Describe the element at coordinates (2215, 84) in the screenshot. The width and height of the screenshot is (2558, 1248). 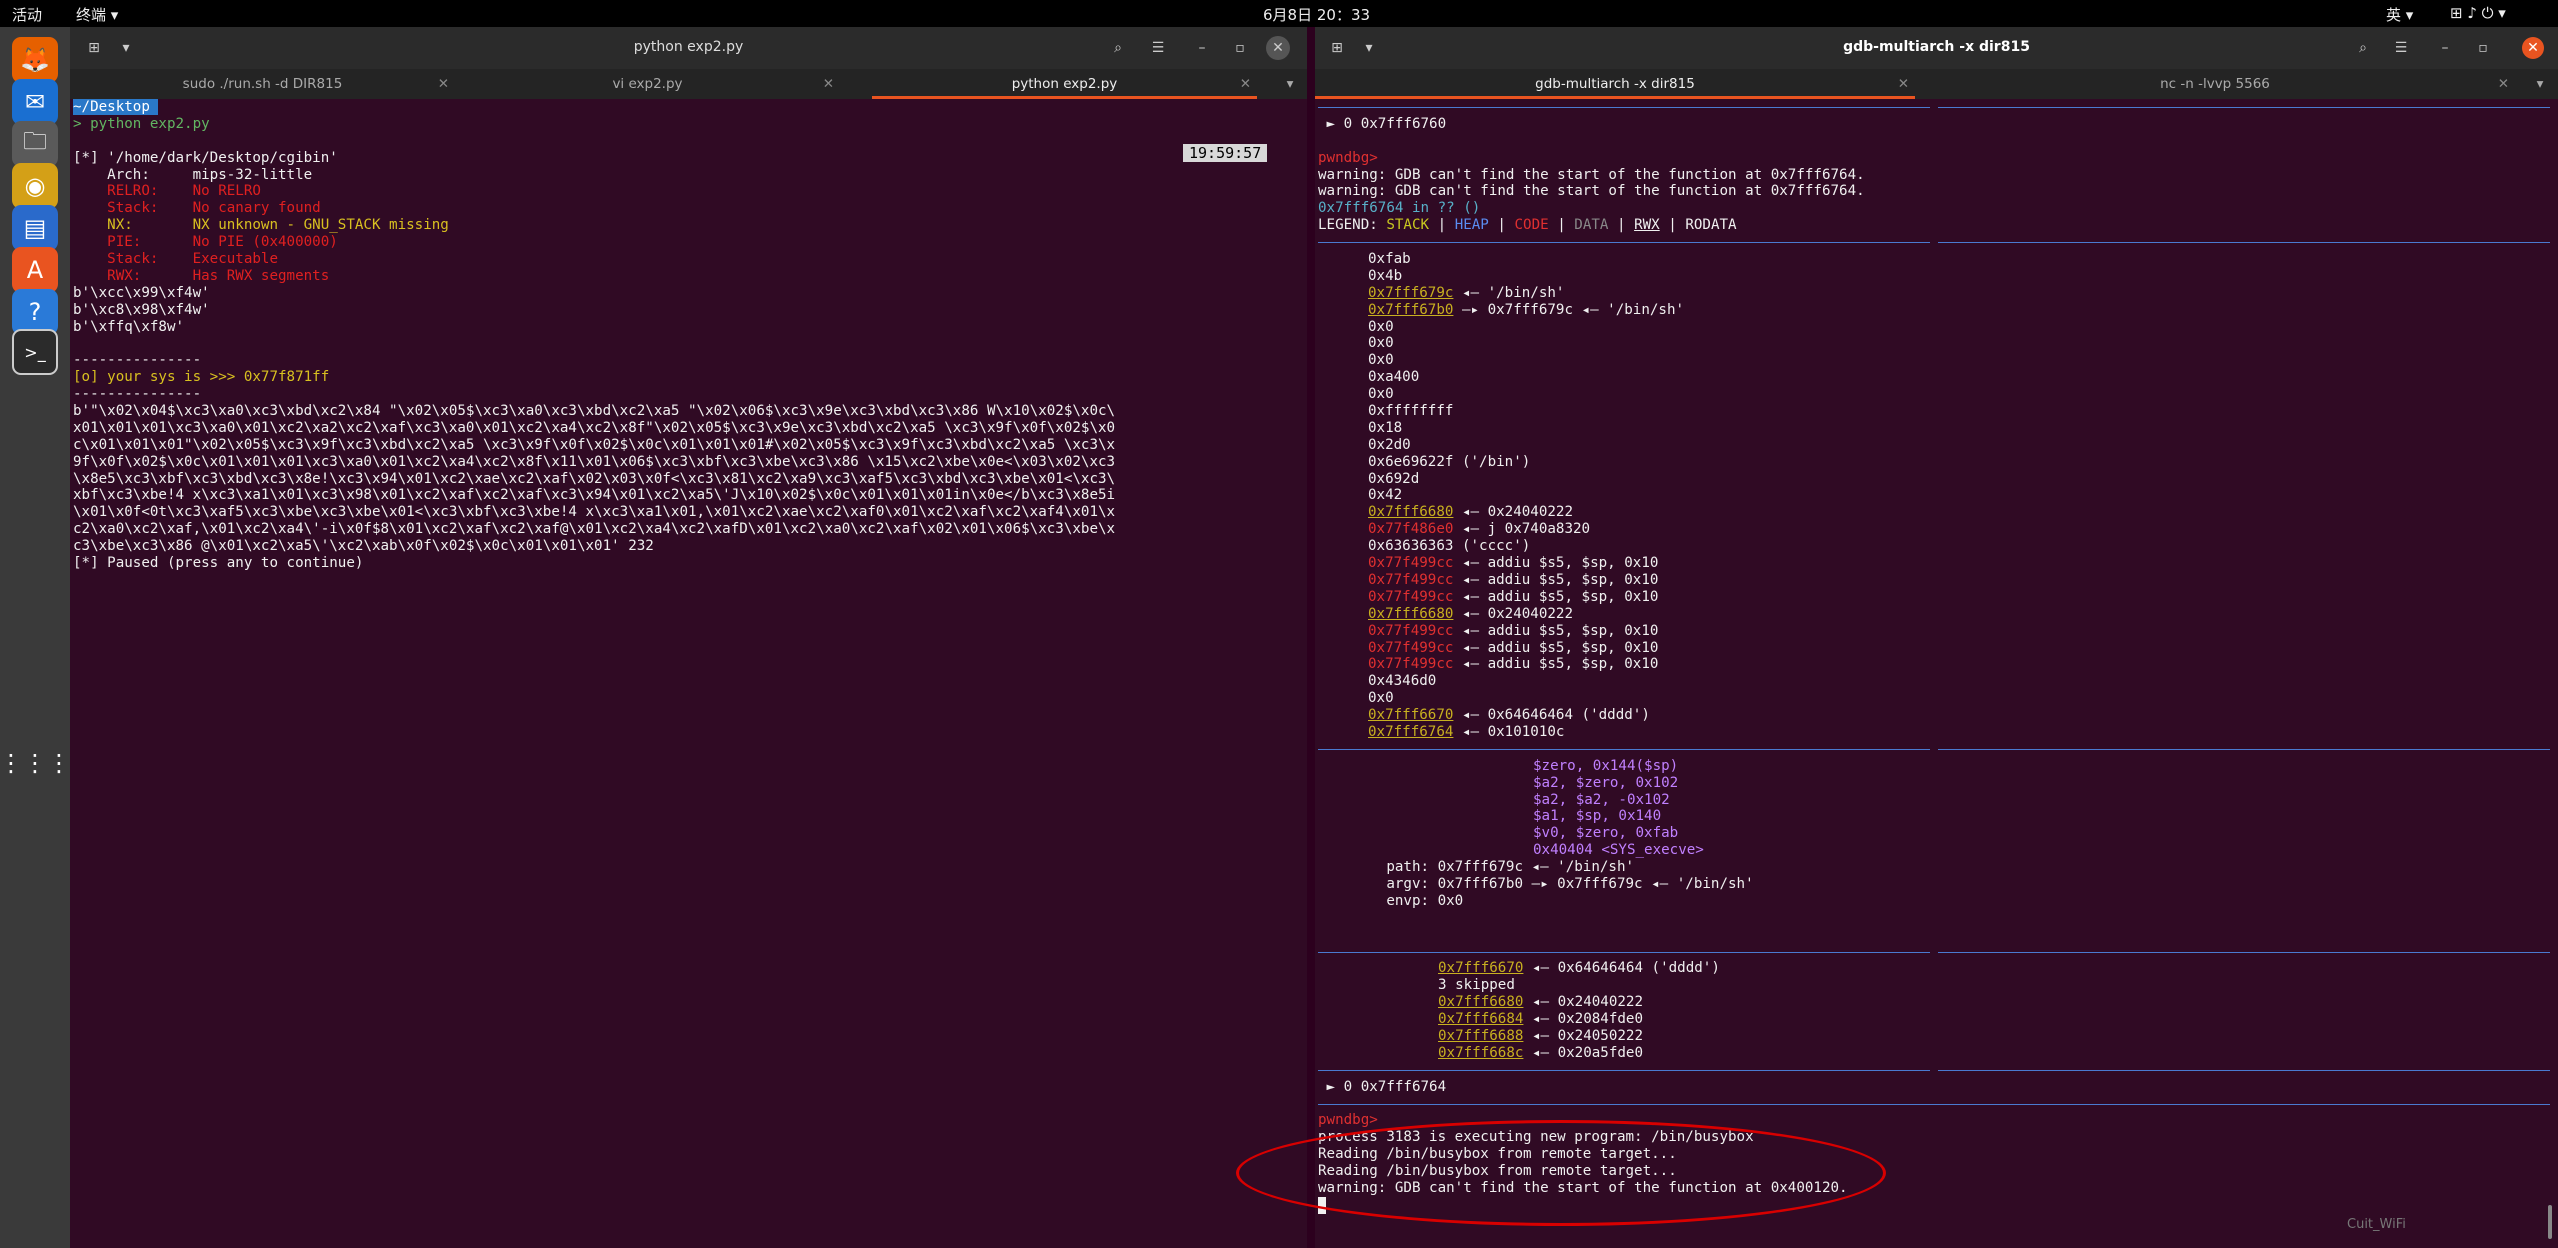
I see `tab-nc: nc -n -lvvp 5566 ✕` at that location.